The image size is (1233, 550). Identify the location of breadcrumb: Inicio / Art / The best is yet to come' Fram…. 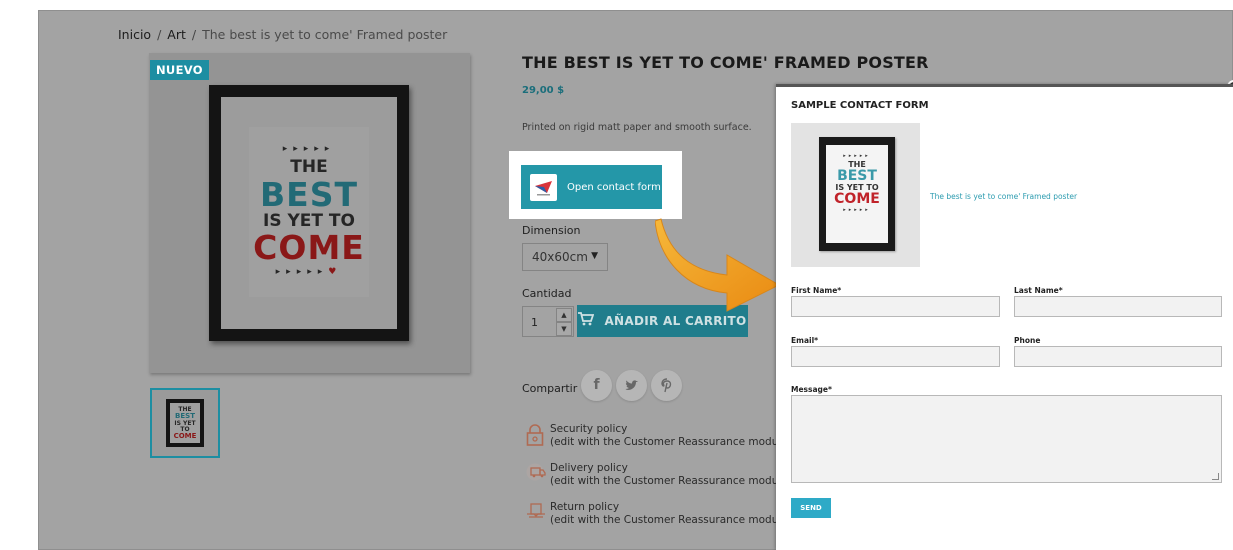
(283, 34).